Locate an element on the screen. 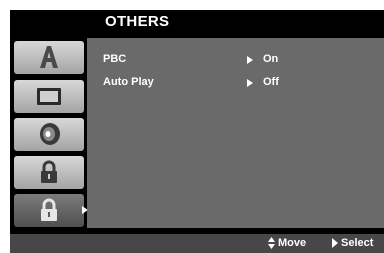  select-hint-label: Select is located at coordinates (357, 243).